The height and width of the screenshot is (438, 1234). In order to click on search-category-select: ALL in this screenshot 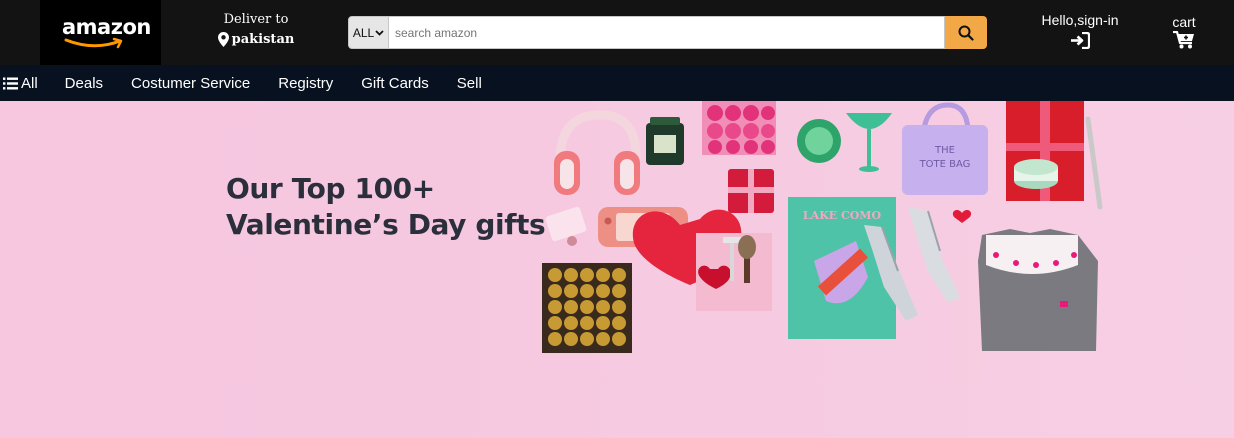, I will do `click(368, 32)`.